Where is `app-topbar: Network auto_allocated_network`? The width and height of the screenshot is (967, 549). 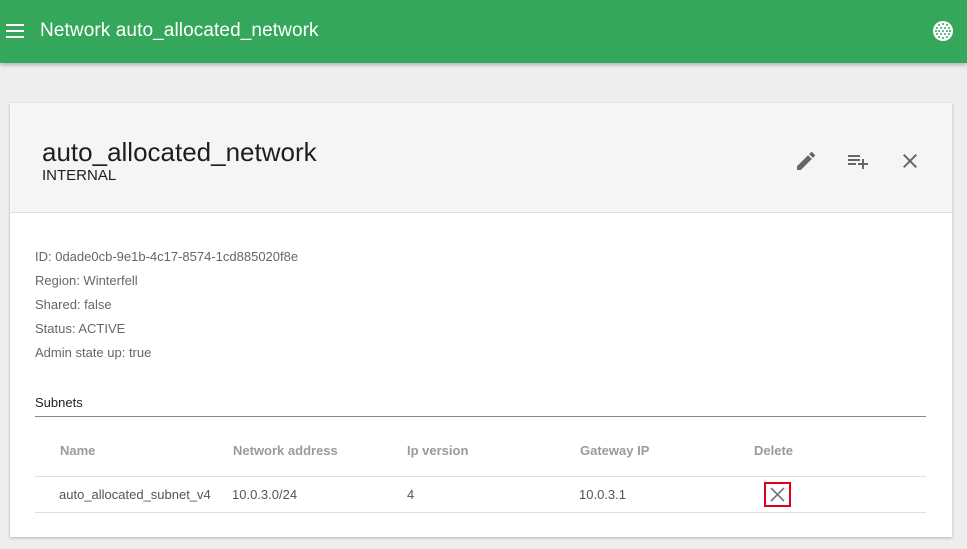
app-topbar: Network auto_allocated_network is located at coordinates (483, 31).